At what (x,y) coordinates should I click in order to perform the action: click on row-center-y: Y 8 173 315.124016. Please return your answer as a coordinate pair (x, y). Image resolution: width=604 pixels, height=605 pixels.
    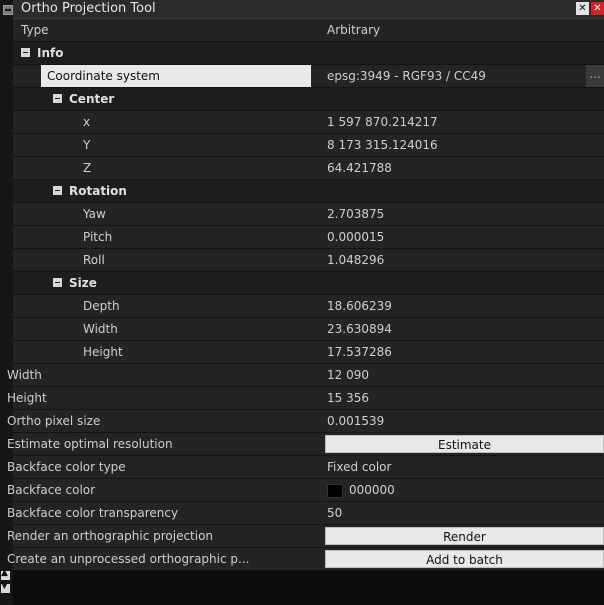
    Looking at the image, I should click on (308, 145).